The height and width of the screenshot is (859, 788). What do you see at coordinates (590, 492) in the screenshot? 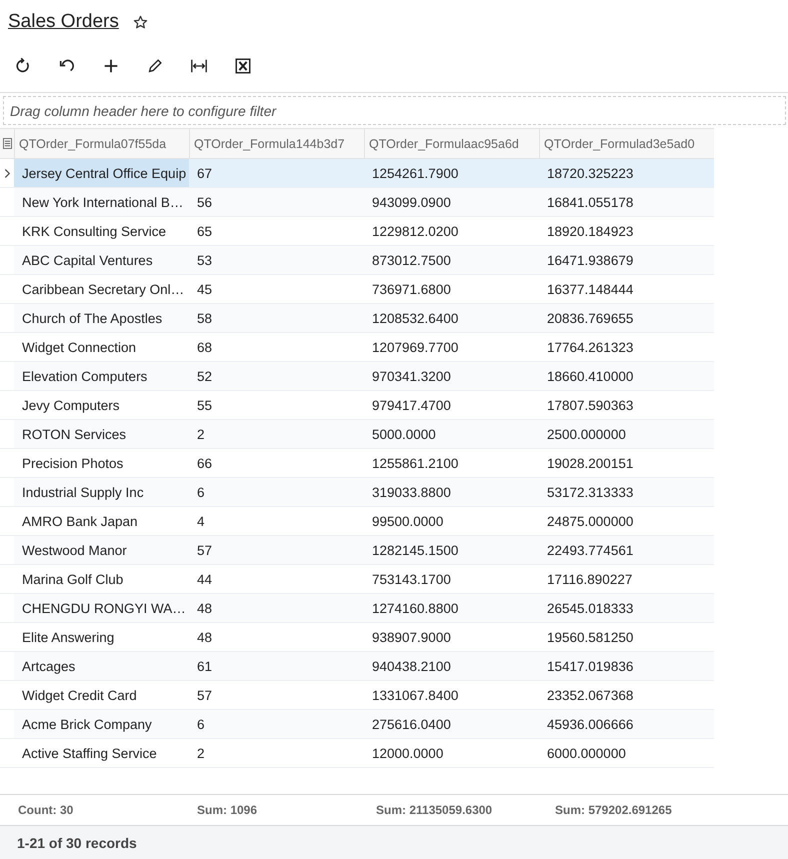
I see `table-cell: 53172.313333` at bounding box center [590, 492].